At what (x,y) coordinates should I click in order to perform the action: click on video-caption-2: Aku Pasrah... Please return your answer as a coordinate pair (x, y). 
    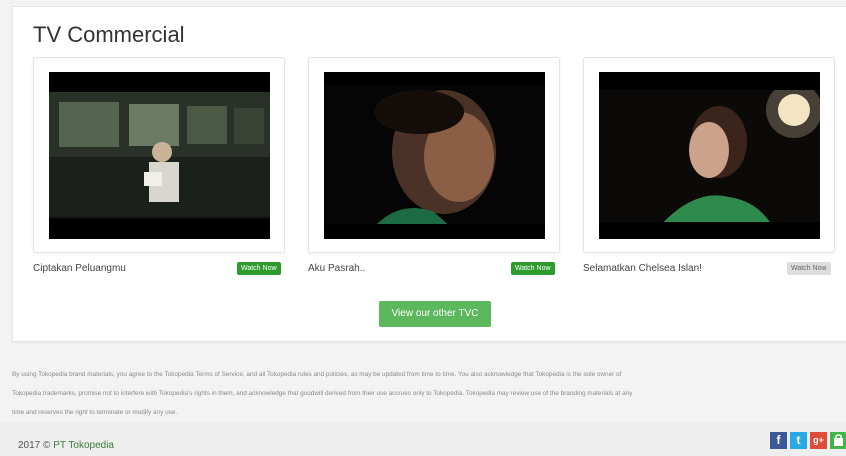
    Looking at the image, I should click on (337, 268).